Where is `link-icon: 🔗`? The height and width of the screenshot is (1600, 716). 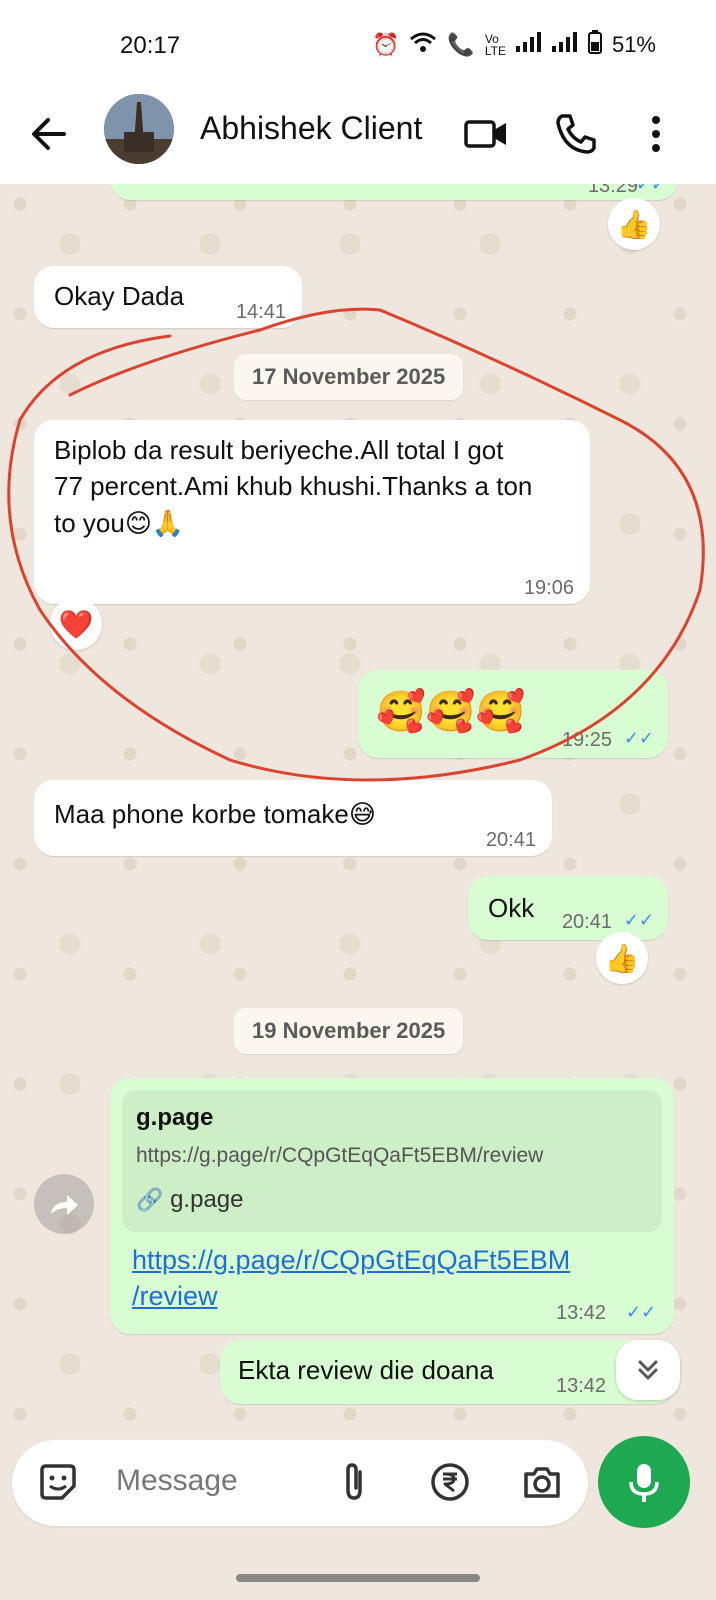 link-icon: 🔗 is located at coordinates (150, 1199).